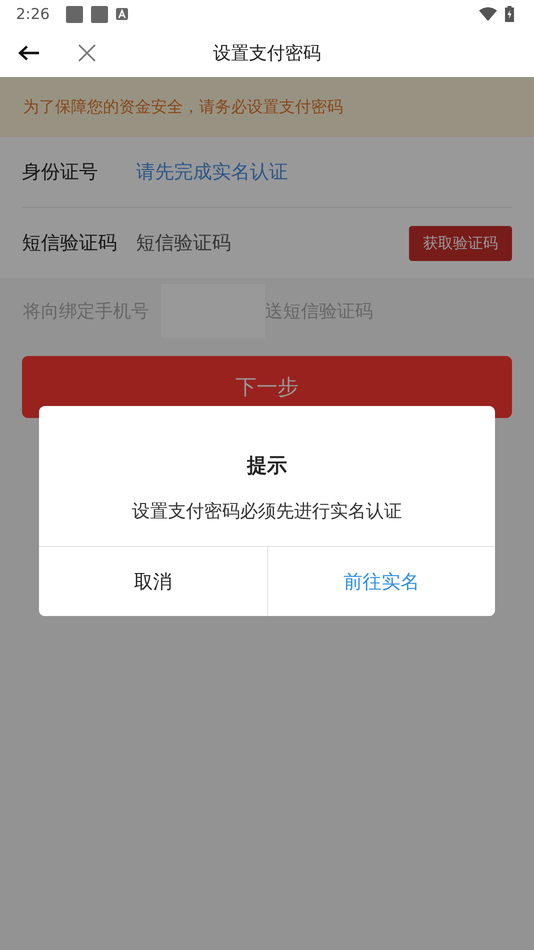 The height and width of the screenshot is (950, 534). I want to click on wifi-icon, so click(488, 14).